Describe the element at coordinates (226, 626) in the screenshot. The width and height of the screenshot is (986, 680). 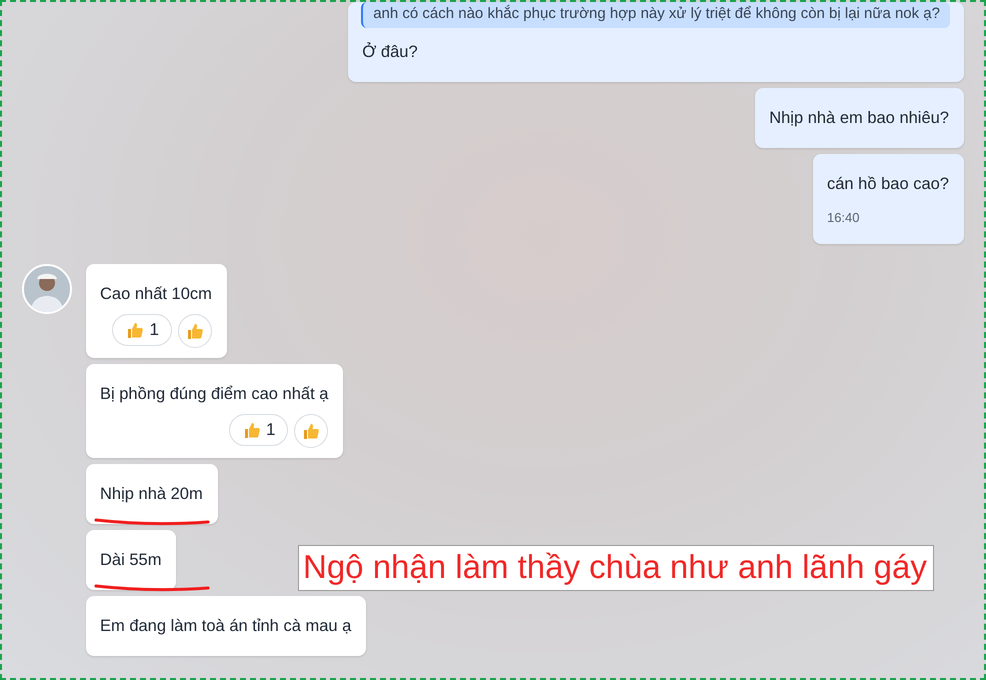
I see `message-text: Em đang làm toà án tỉnh cà mau ạ` at that location.